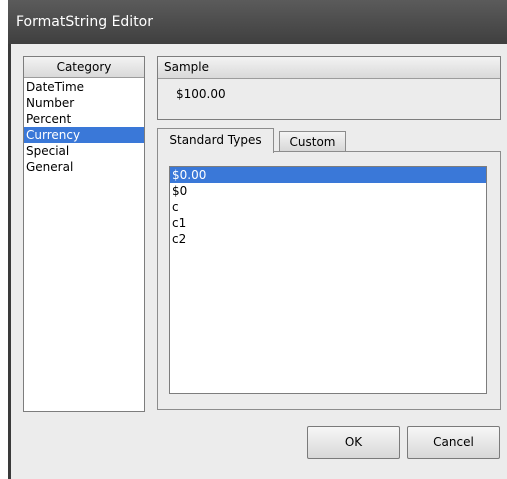  Describe the element at coordinates (312, 141) in the screenshot. I see `tab-custom: Custom` at that location.